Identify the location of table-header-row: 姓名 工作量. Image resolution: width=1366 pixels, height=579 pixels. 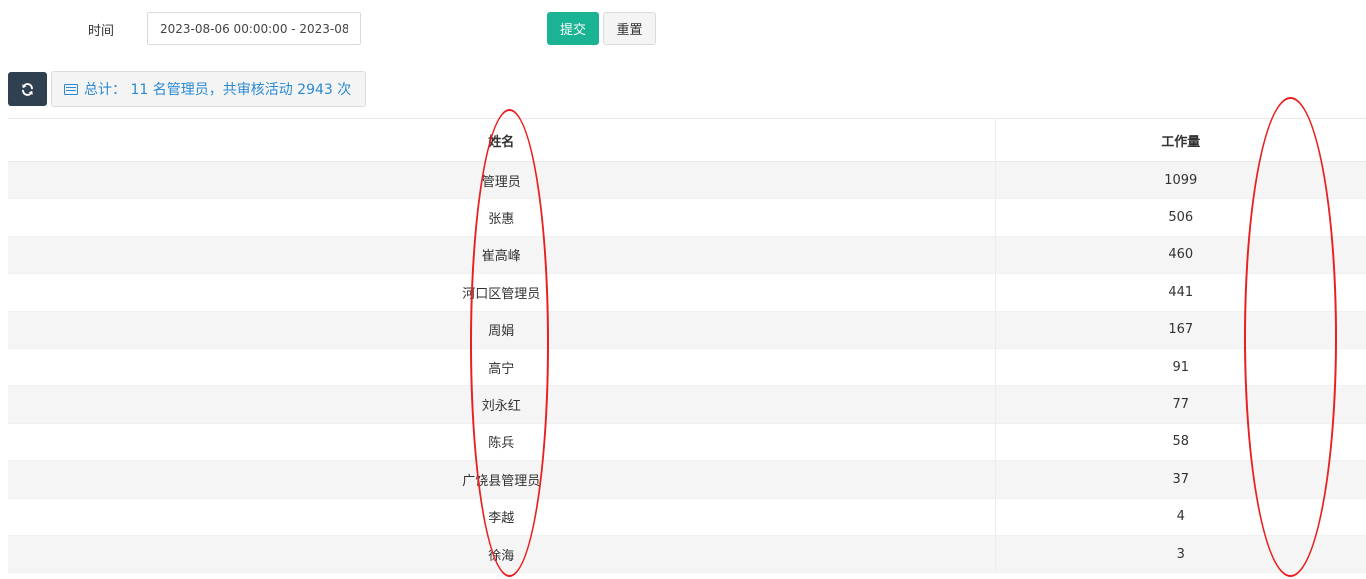
(687, 140).